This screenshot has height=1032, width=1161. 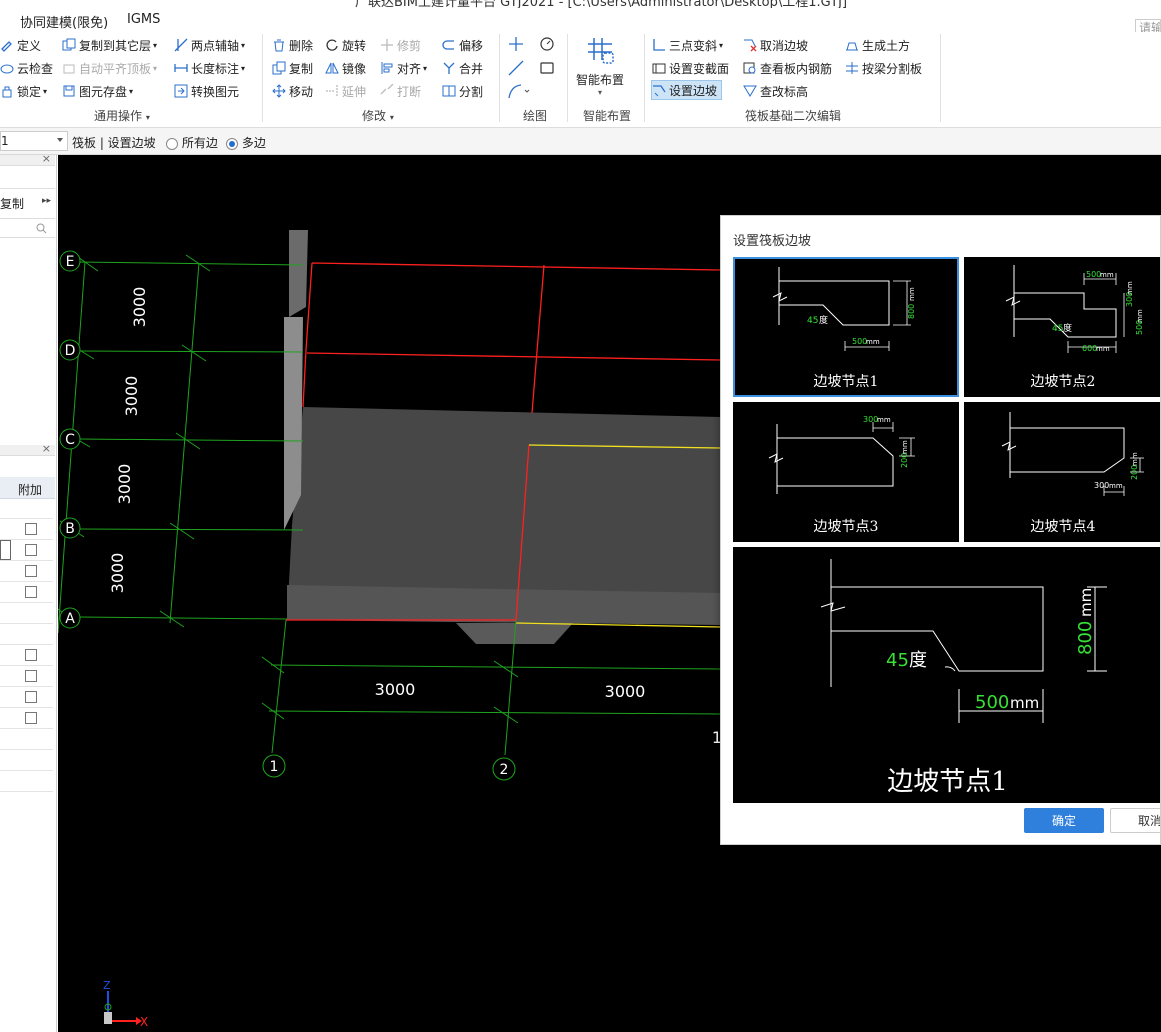 What do you see at coordinates (209, 45) in the screenshot?
I see `two-point-aux-axis-button: 两点辅轴 ▾` at bounding box center [209, 45].